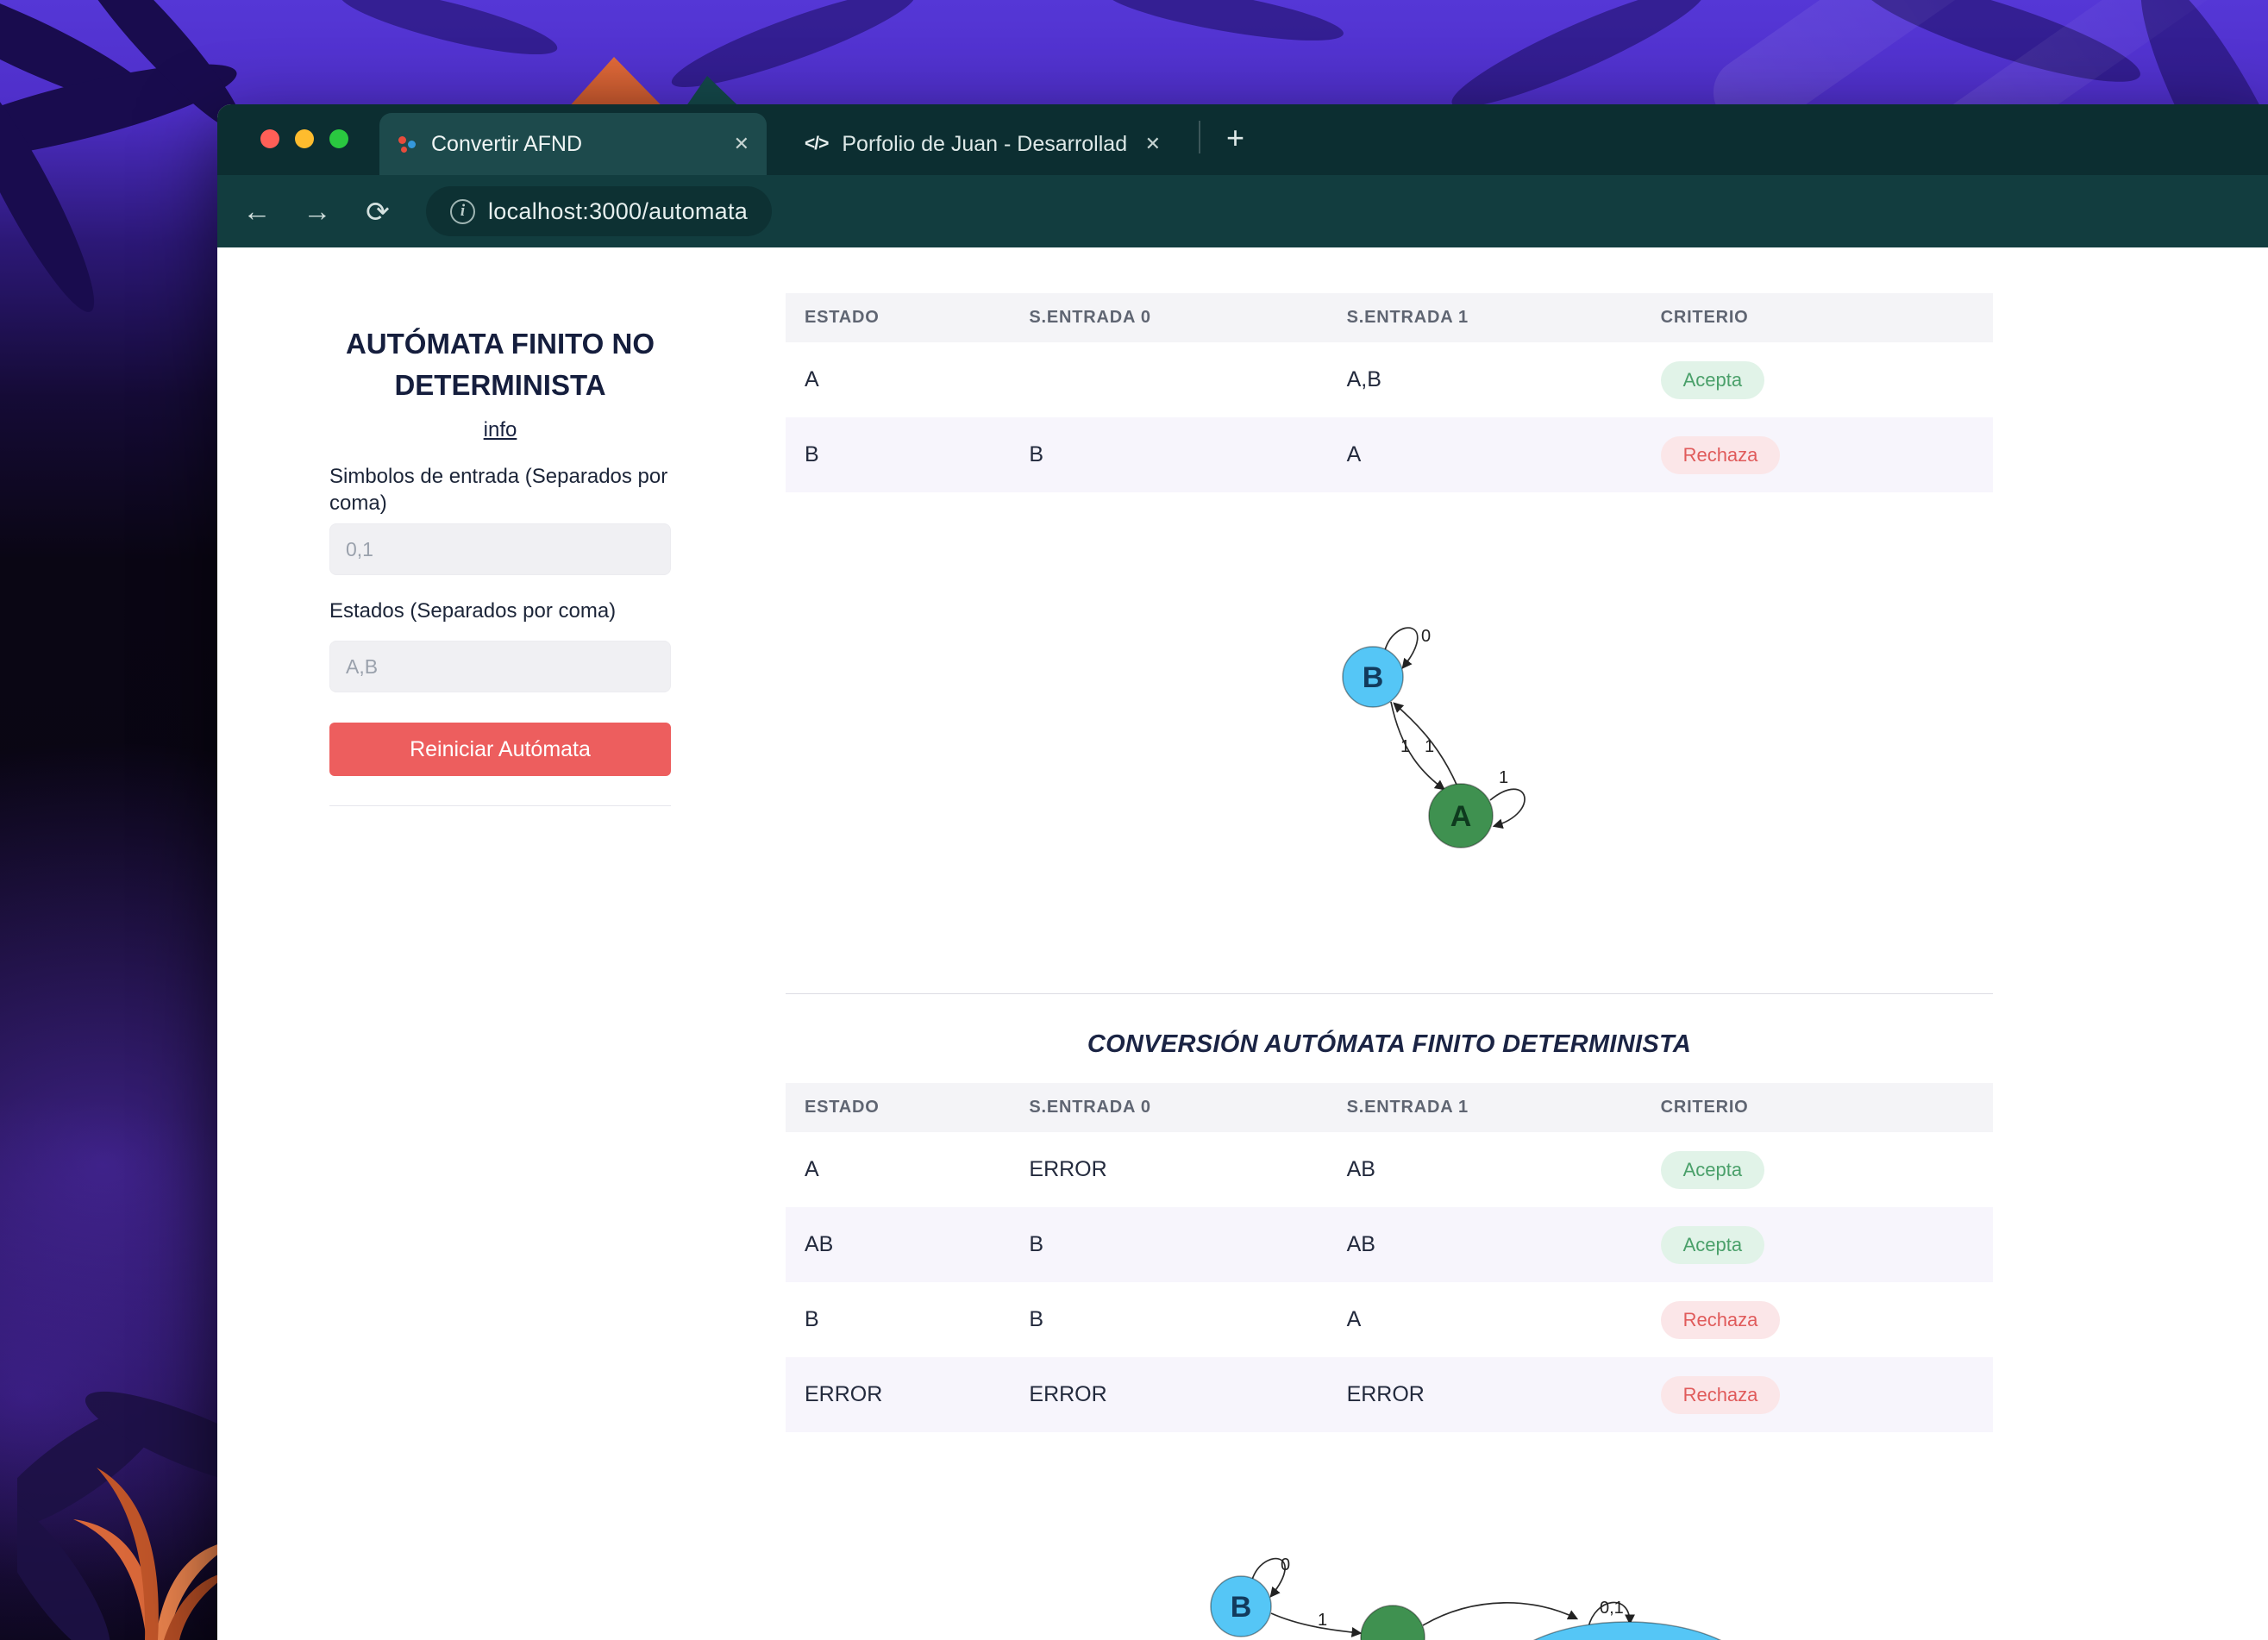 Image resolution: width=2268 pixels, height=1640 pixels. What do you see at coordinates (378, 211) in the screenshot?
I see `reload-button: ⟳` at bounding box center [378, 211].